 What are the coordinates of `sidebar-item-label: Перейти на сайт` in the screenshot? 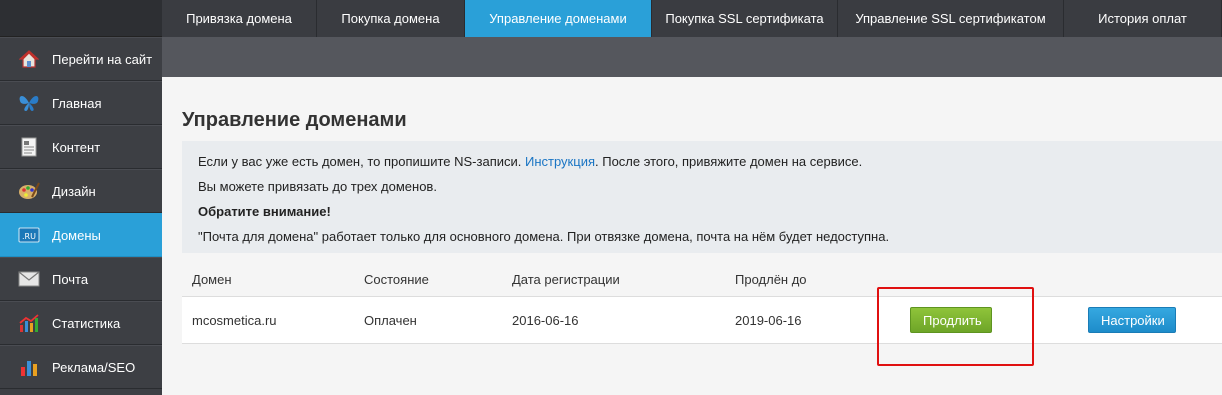 It's located at (102, 59).